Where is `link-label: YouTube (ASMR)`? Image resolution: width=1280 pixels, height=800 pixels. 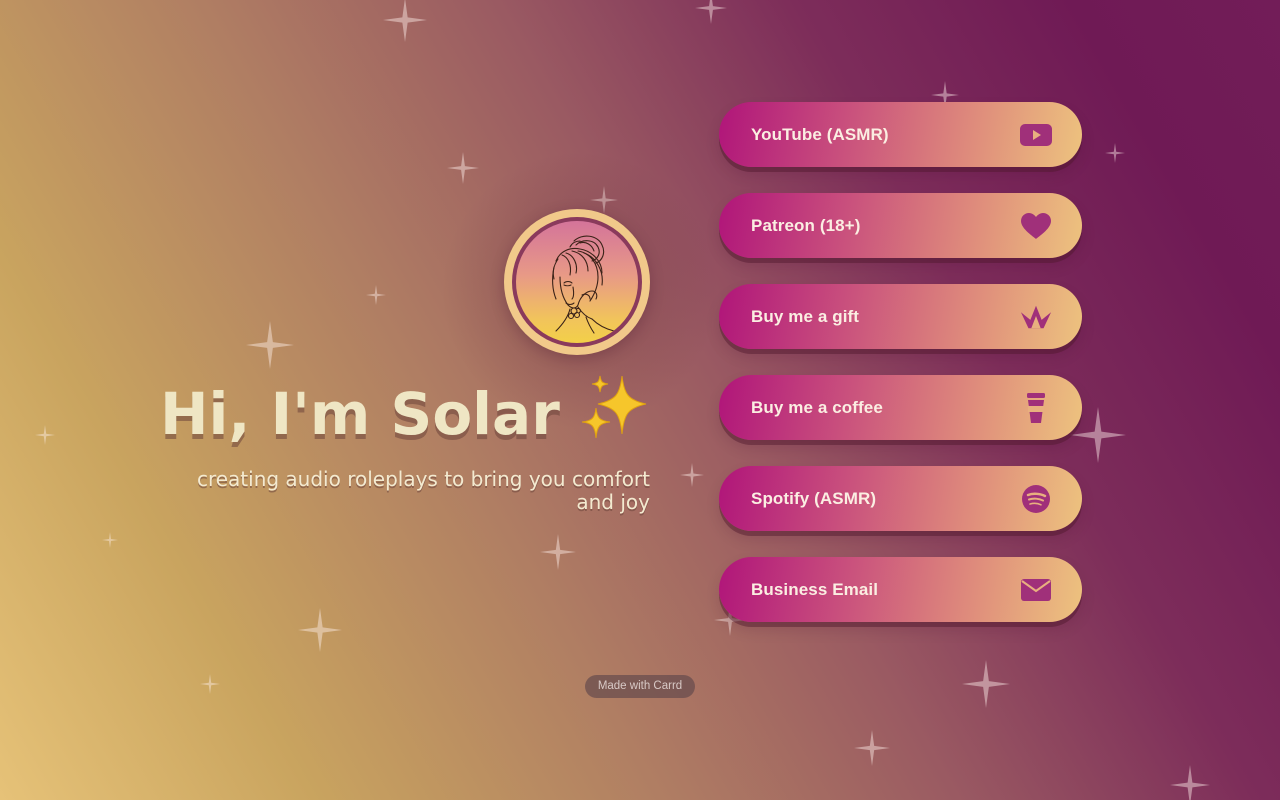 link-label: YouTube (ASMR) is located at coordinates (820, 134).